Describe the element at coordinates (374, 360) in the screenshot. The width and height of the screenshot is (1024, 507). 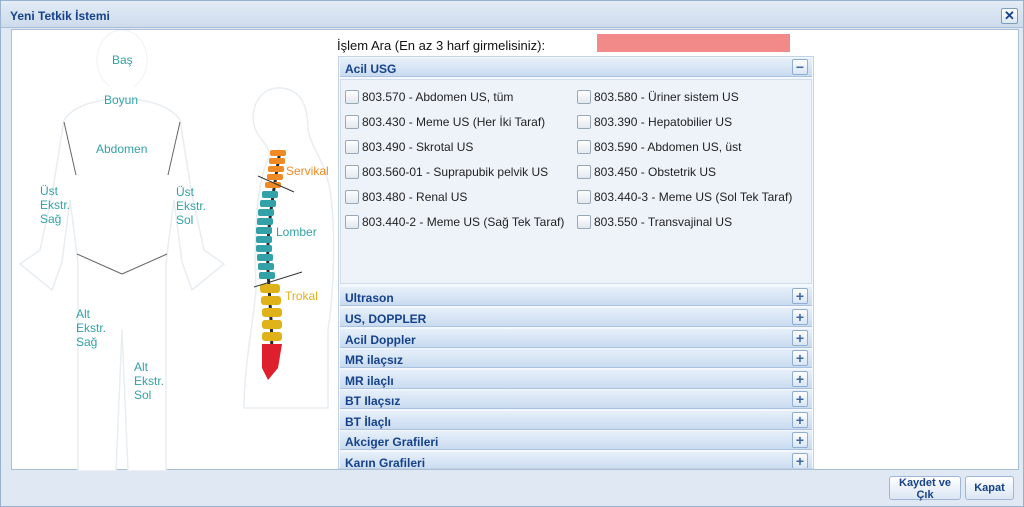
I see `accordion-header-label: MR ilaçsız` at that location.